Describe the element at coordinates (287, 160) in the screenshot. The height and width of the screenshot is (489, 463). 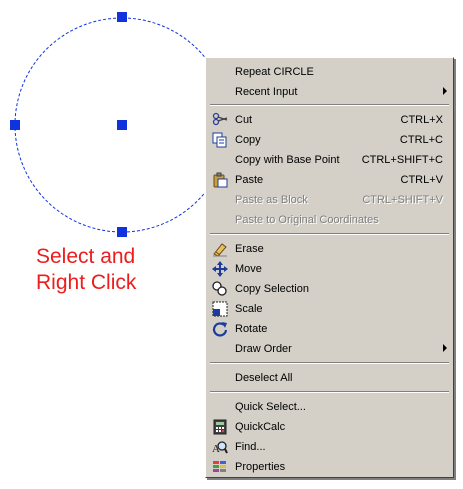
I see `menu-item-label: Copy with Base Point` at that location.